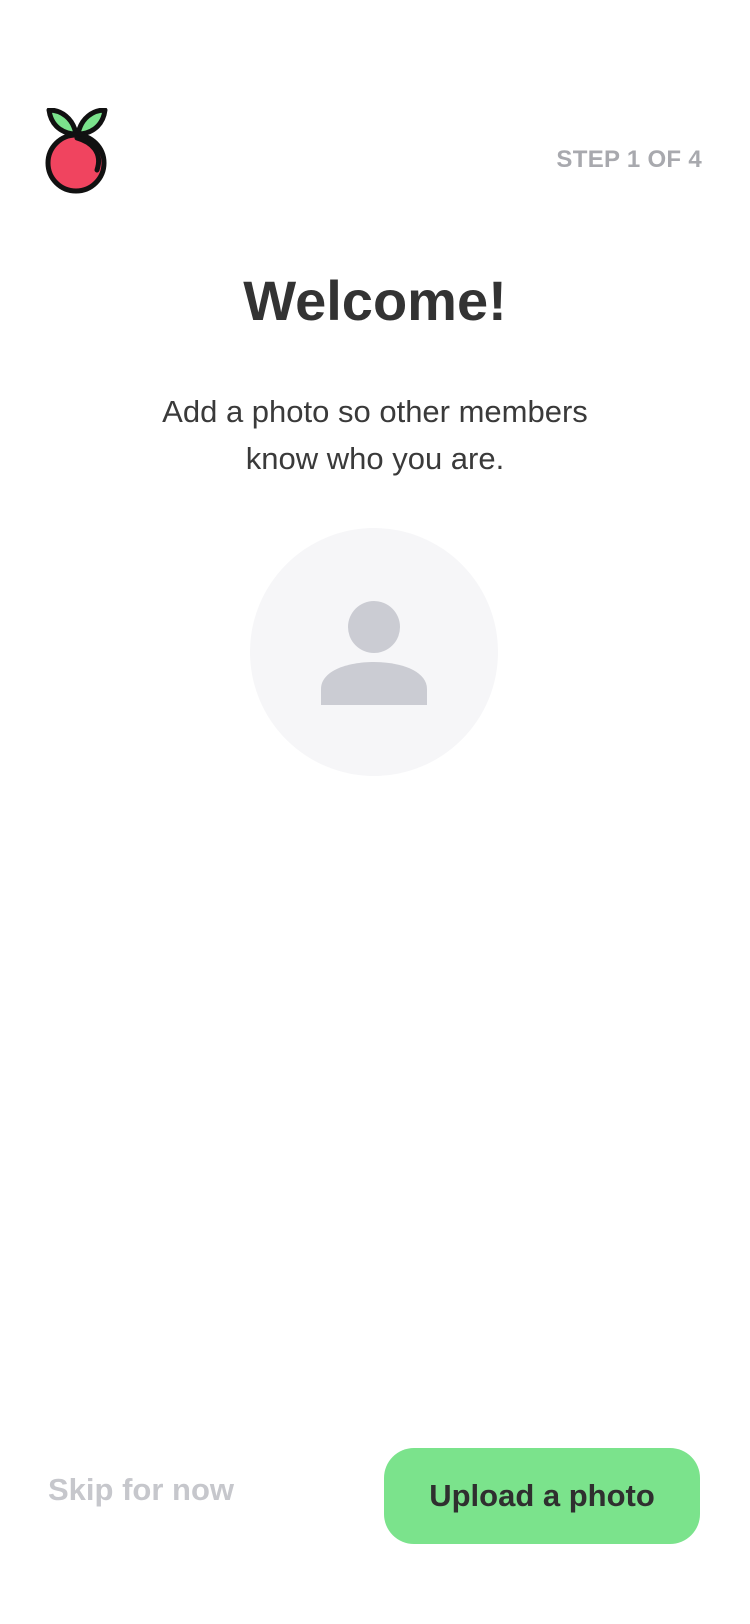  Describe the element at coordinates (629, 159) in the screenshot. I see `step-indicator: STEP 1 OF 4` at that location.